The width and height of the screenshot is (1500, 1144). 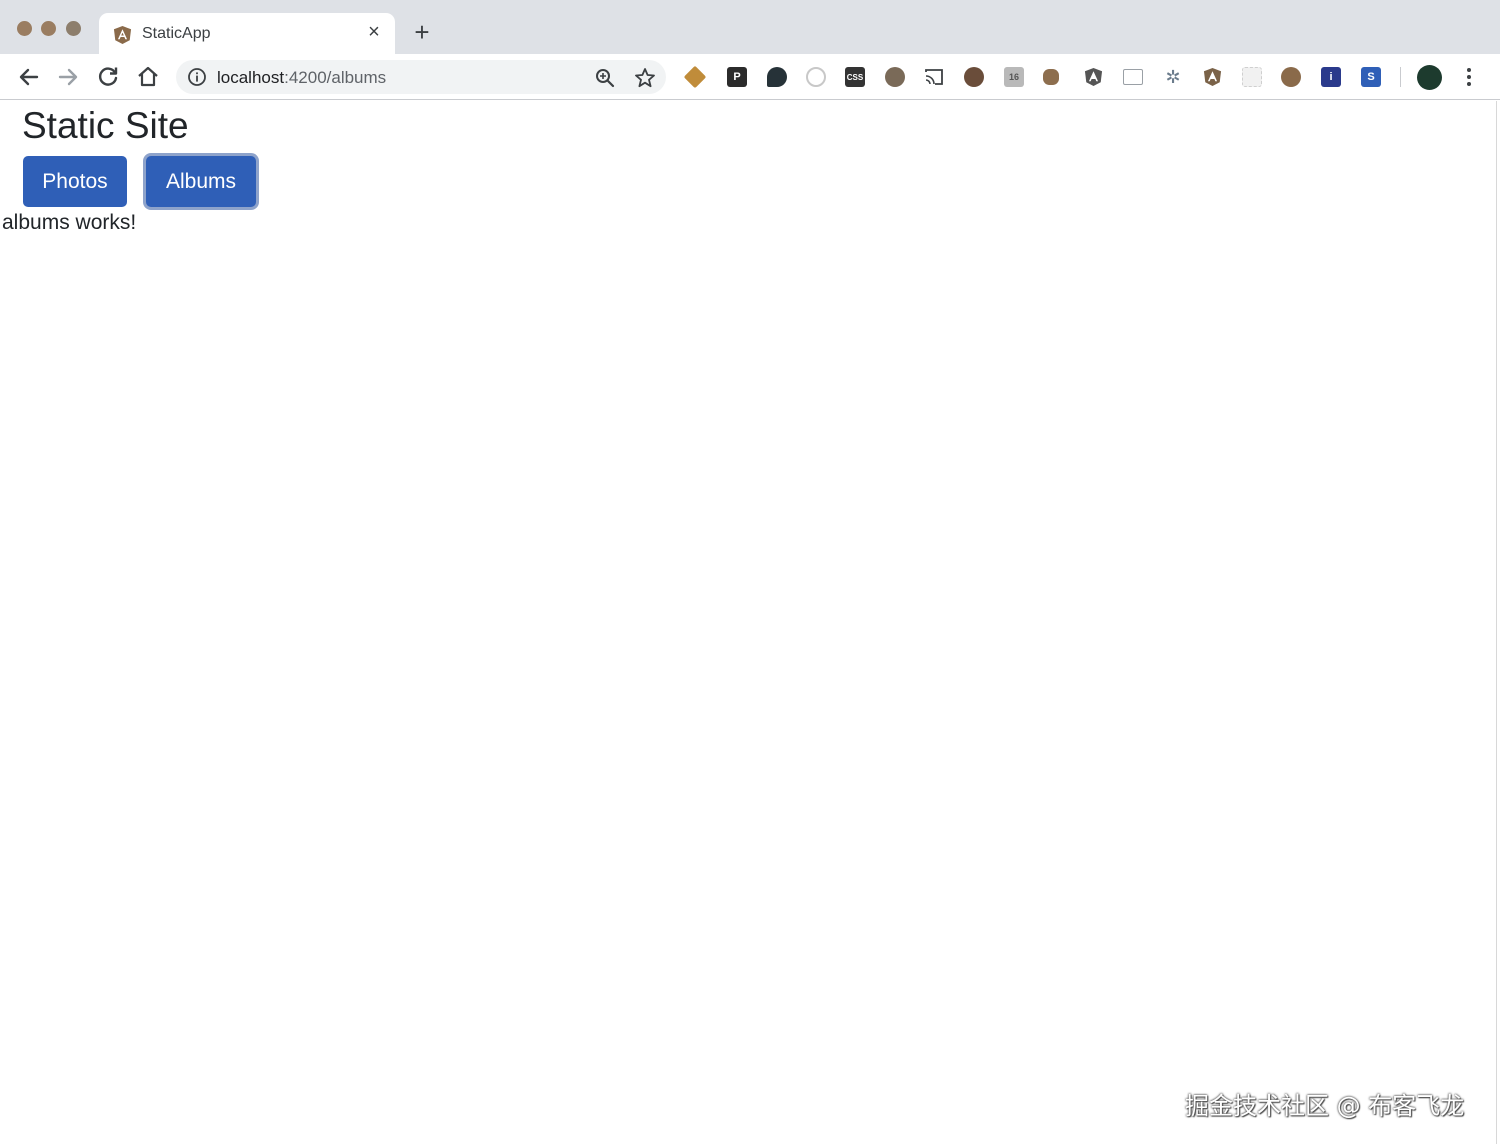 I want to click on new-tab-button: +, so click(x=422, y=32).